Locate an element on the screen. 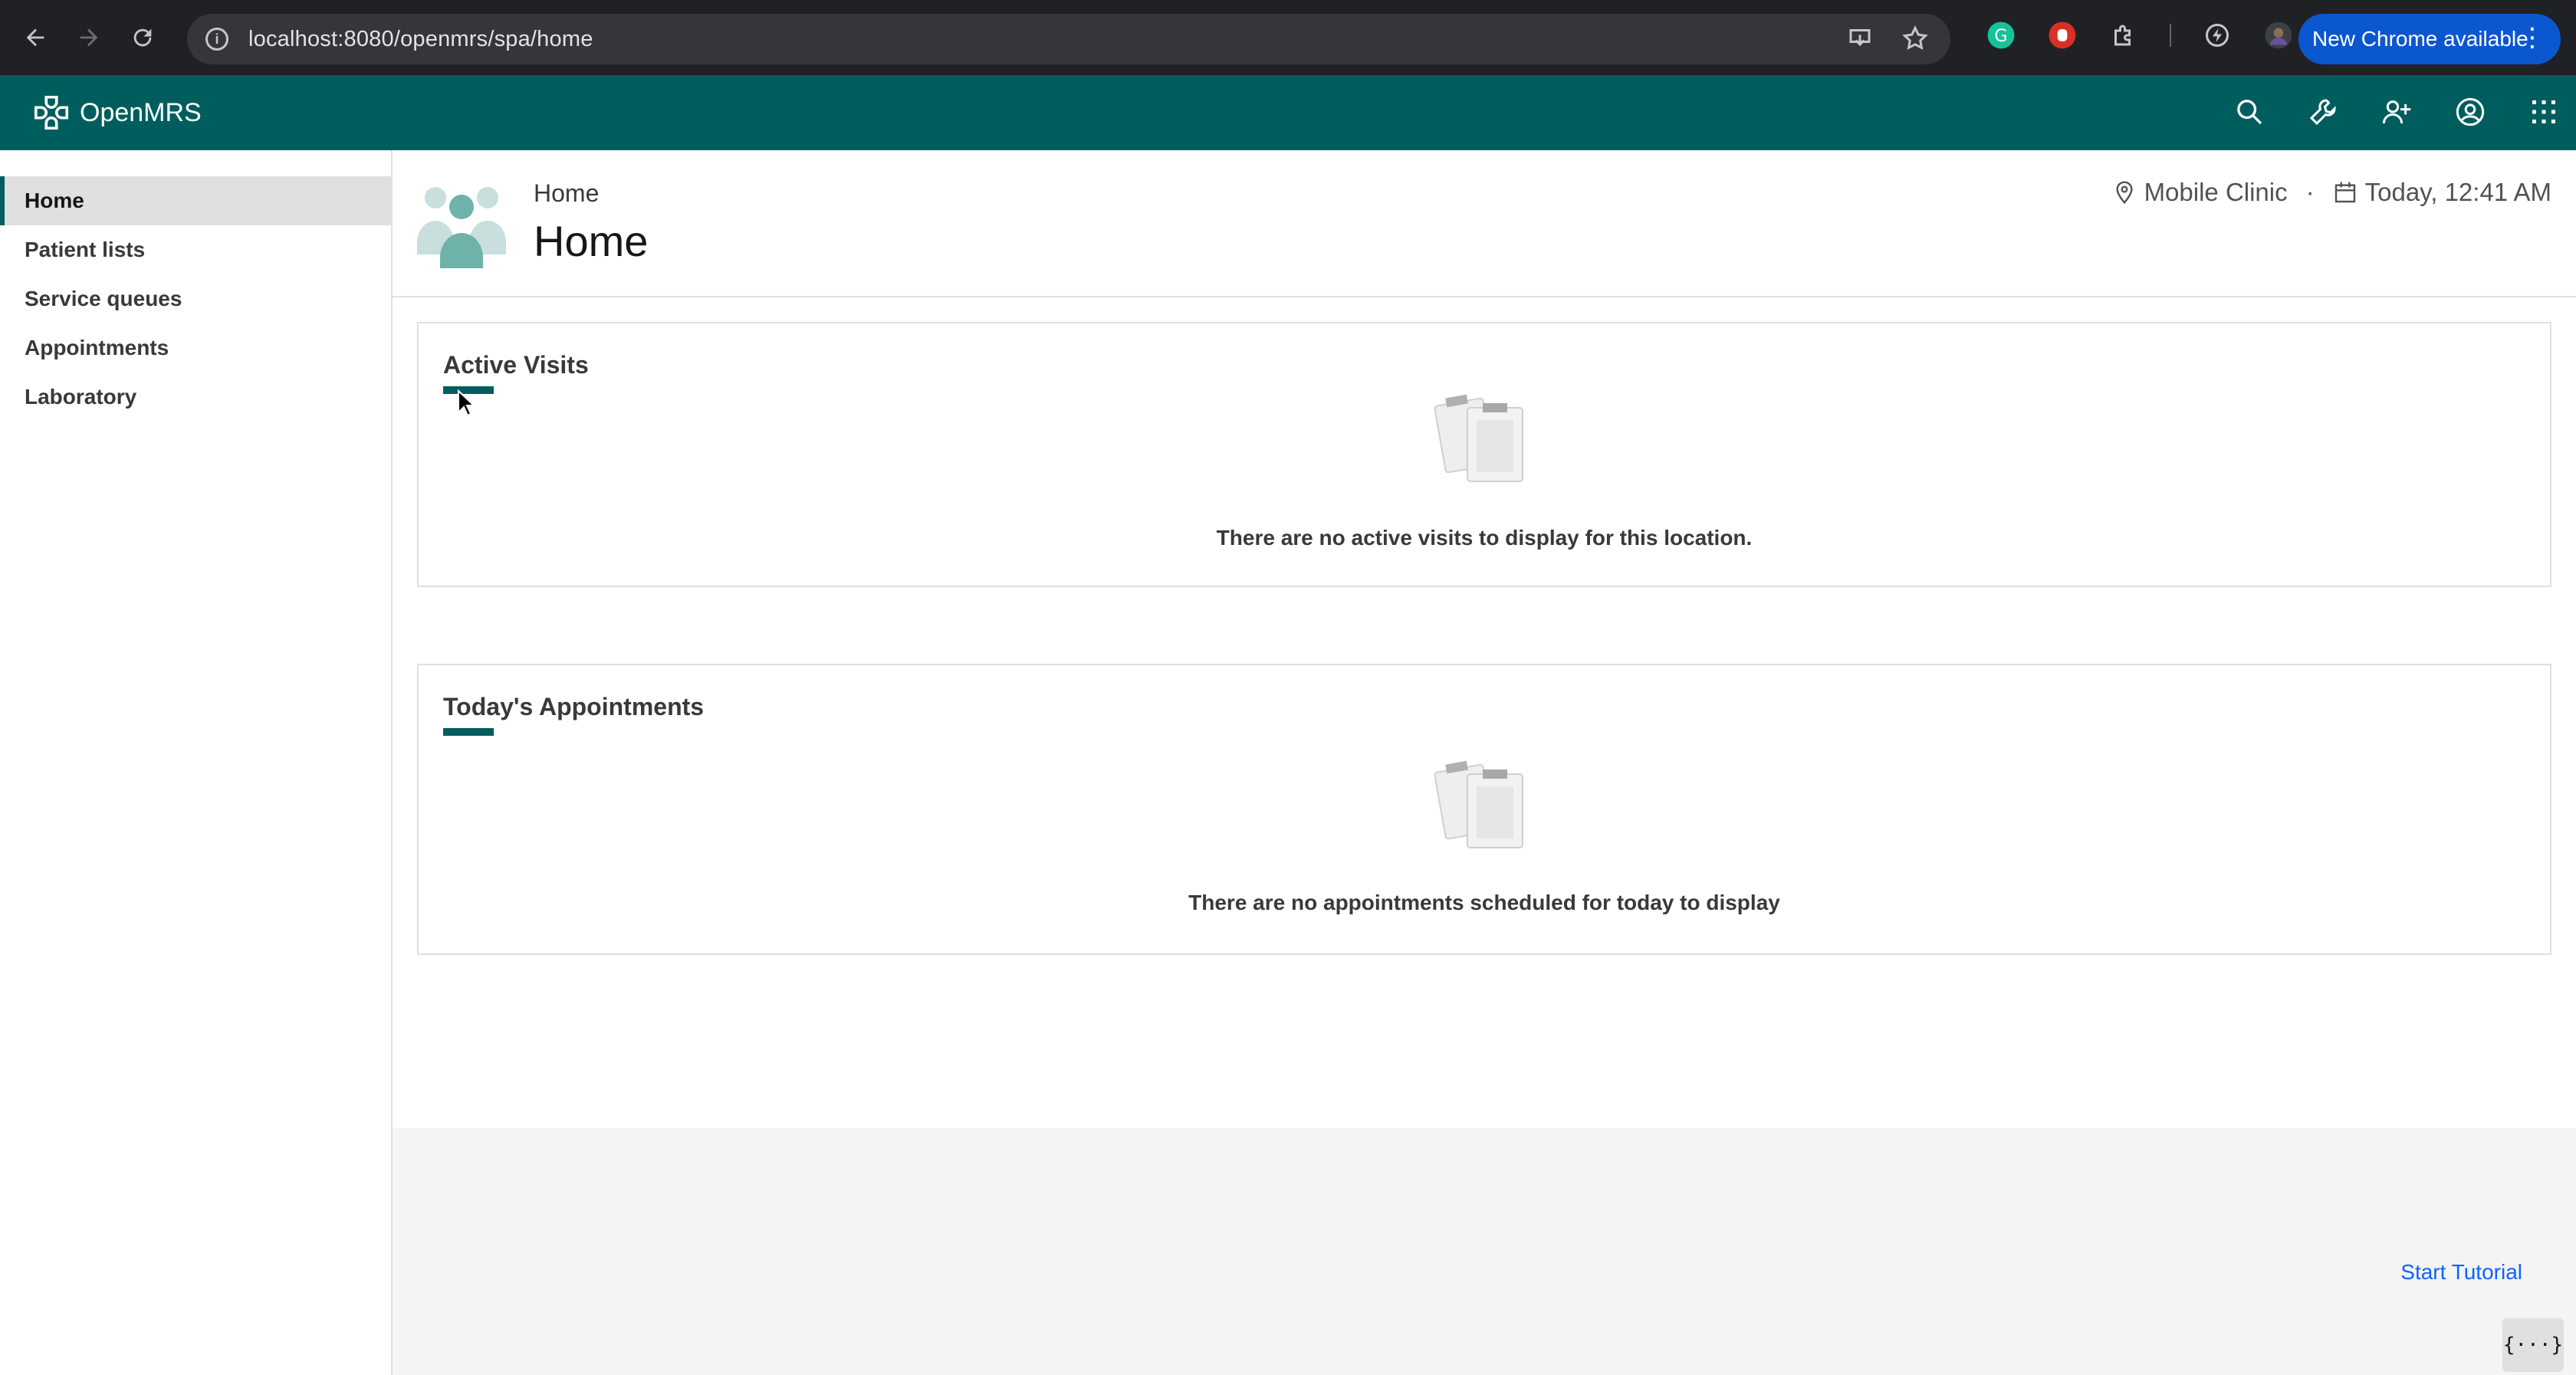 This screenshot has height=1375, width=2576. system-admin-wrench-icon is located at coordinates (2323, 112).